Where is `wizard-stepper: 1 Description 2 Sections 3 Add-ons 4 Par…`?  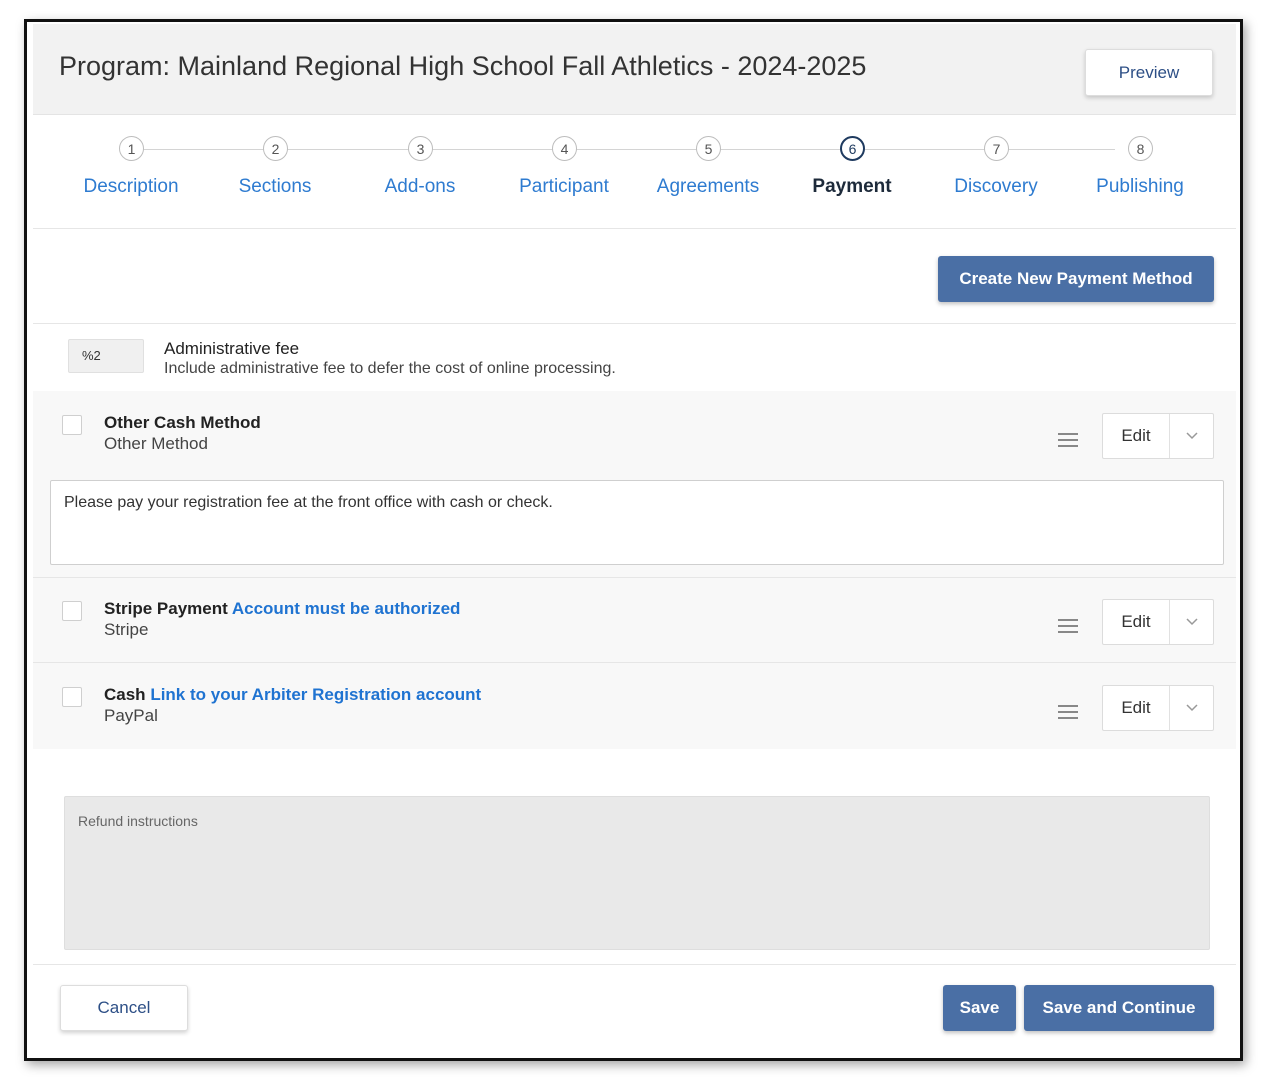 wizard-stepper: 1 Description 2 Sections 3 Add-ons 4 Par… is located at coordinates (634, 172).